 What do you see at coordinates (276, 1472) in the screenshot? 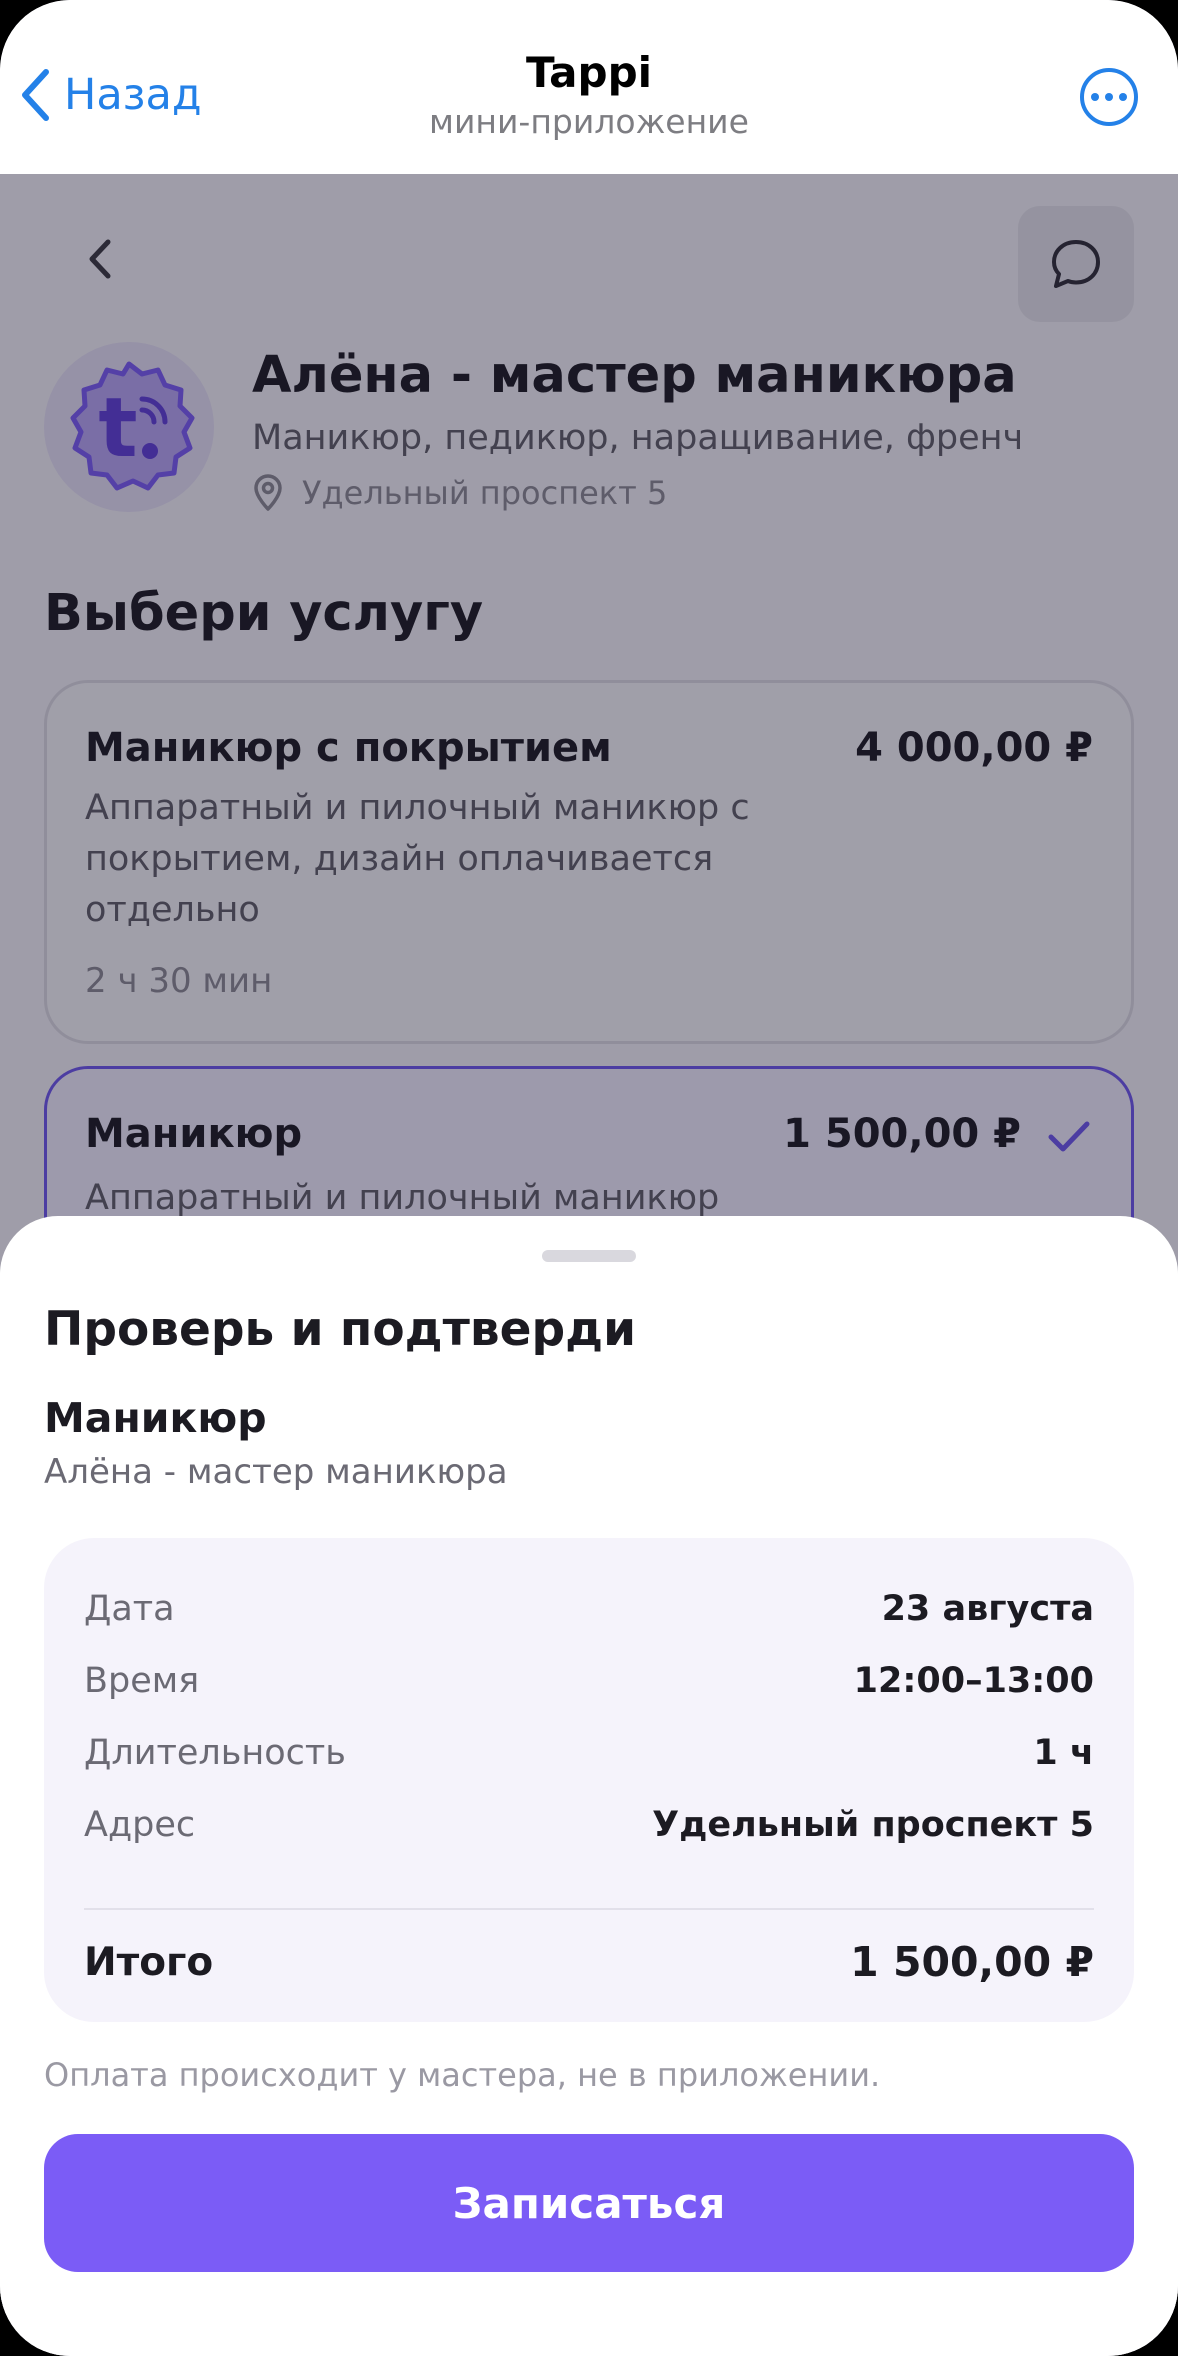
I see `booking-master-name: Алёна - мастер маникюра` at bounding box center [276, 1472].